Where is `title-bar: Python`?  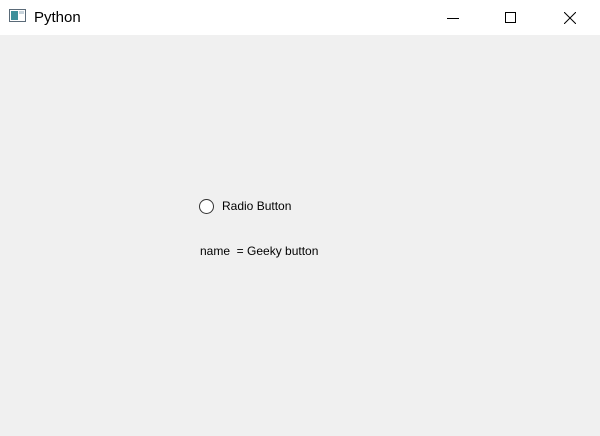 title-bar: Python is located at coordinates (300, 17).